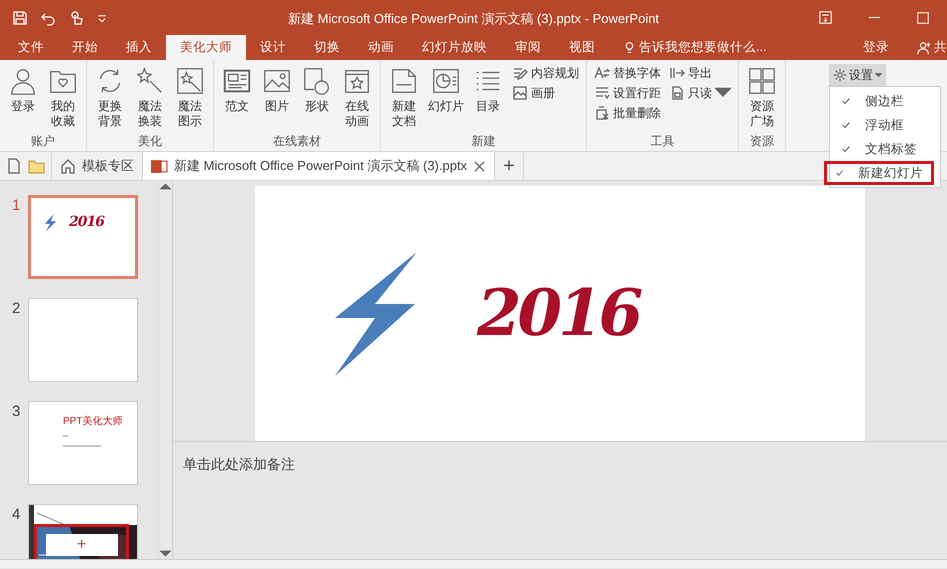 The width and height of the screenshot is (947, 569). I want to click on ribbon-tab: 美化大师, so click(206, 47).